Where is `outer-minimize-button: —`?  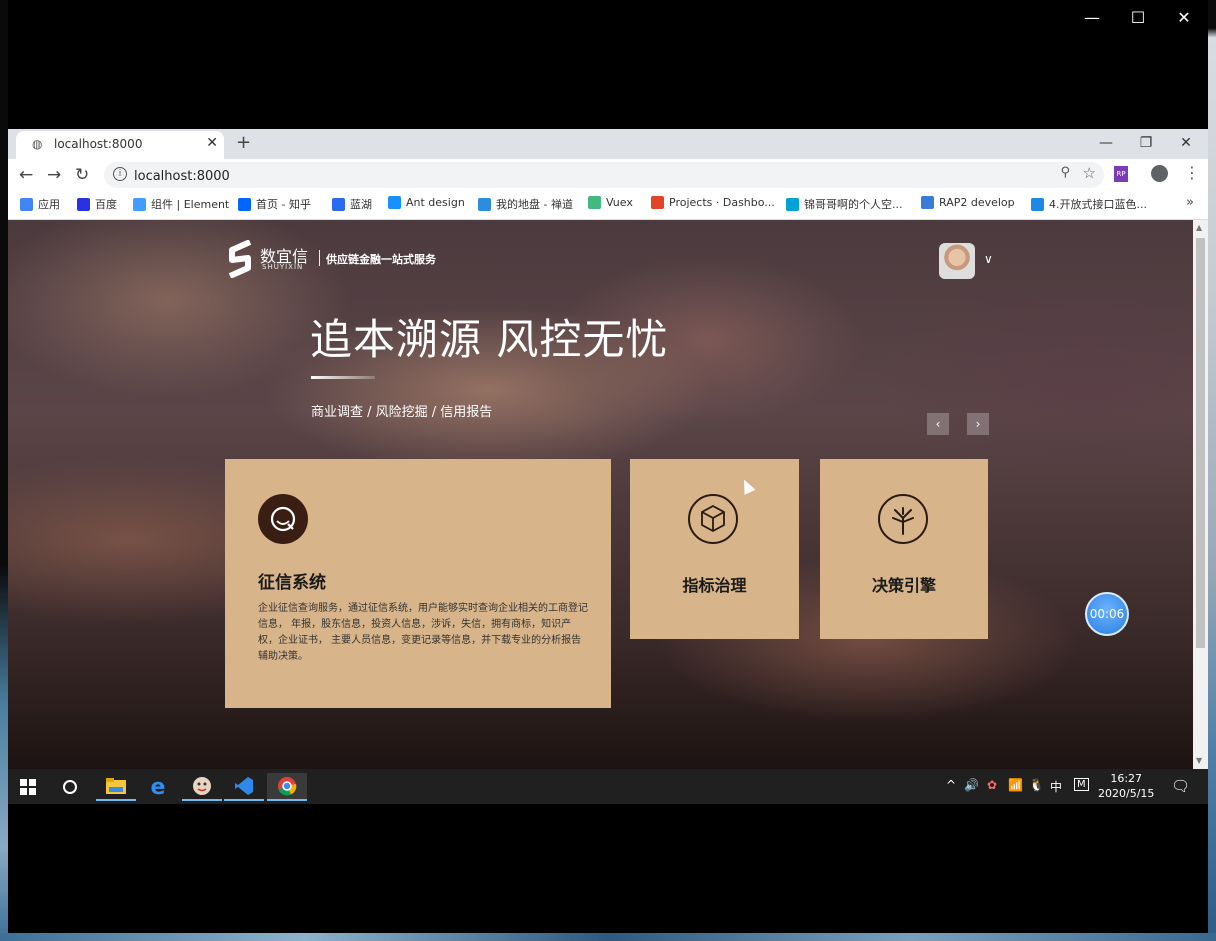
outer-minimize-button: — is located at coordinates (1092, 17).